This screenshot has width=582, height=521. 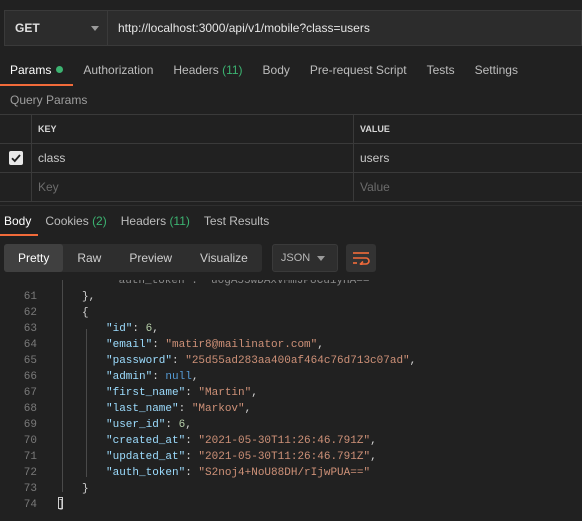 What do you see at coordinates (178, 377) in the screenshot?
I see `json-value: null` at bounding box center [178, 377].